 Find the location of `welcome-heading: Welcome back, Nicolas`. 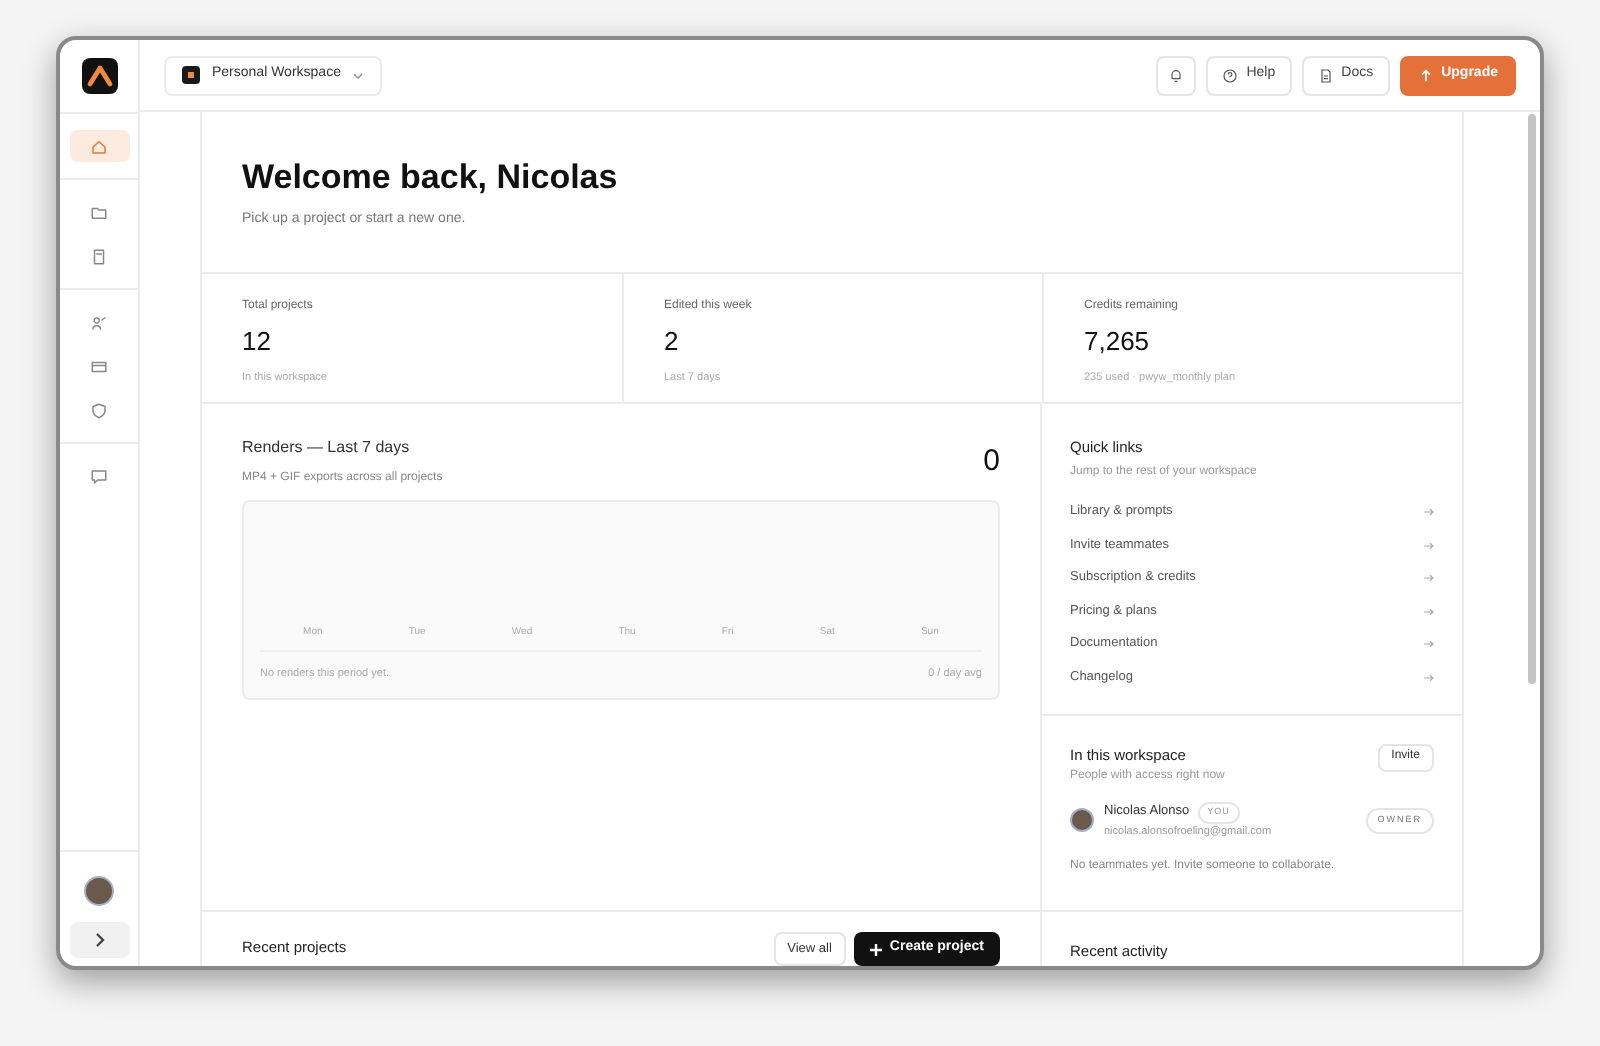

welcome-heading: Welcome back, Nicolas is located at coordinates (431, 177).